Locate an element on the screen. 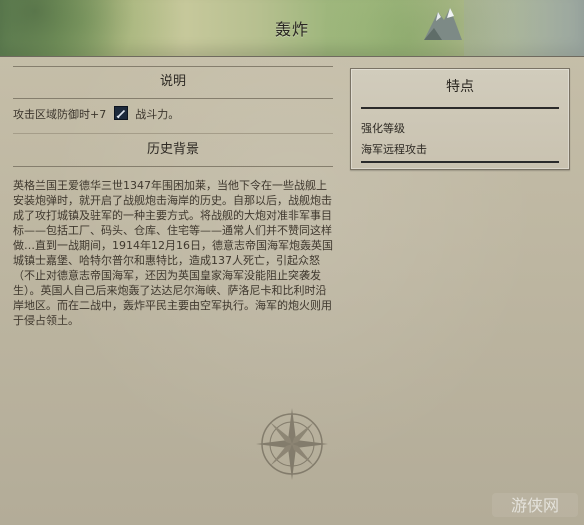 The height and width of the screenshot is (525, 584). watermark-logo: 游侠网 is located at coordinates (535, 505).